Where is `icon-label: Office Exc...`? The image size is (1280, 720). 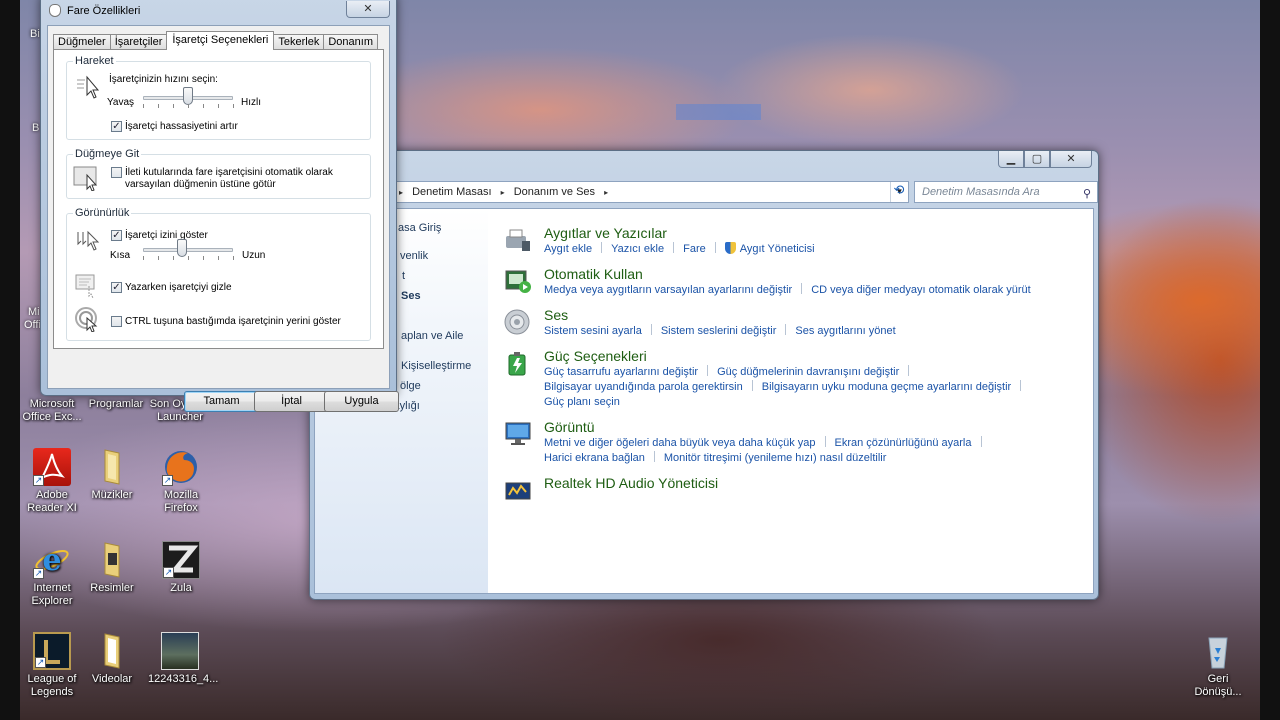
icon-label: Office Exc... is located at coordinates (52, 417).